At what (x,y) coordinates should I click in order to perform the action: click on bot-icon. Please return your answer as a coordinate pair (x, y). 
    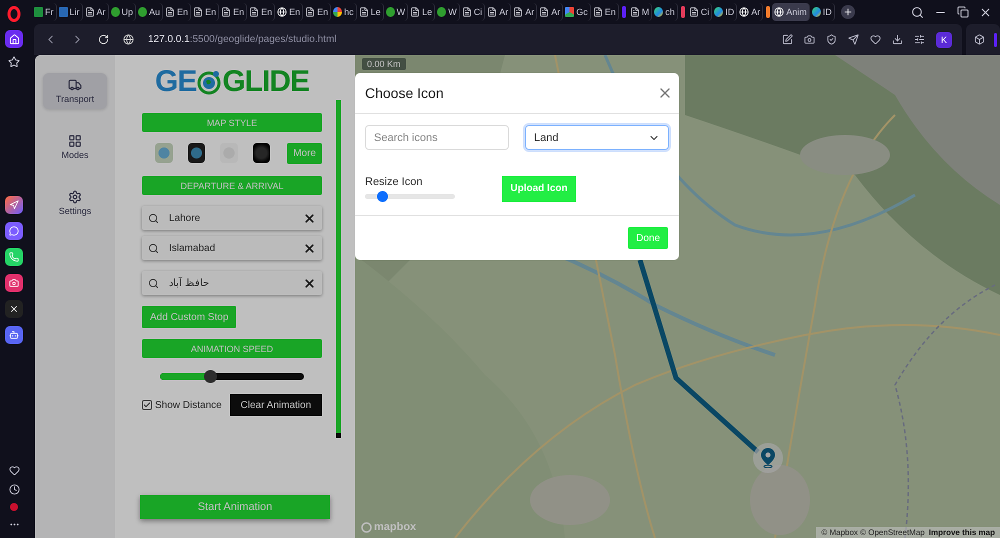
    Looking at the image, I should click on (14, 335).